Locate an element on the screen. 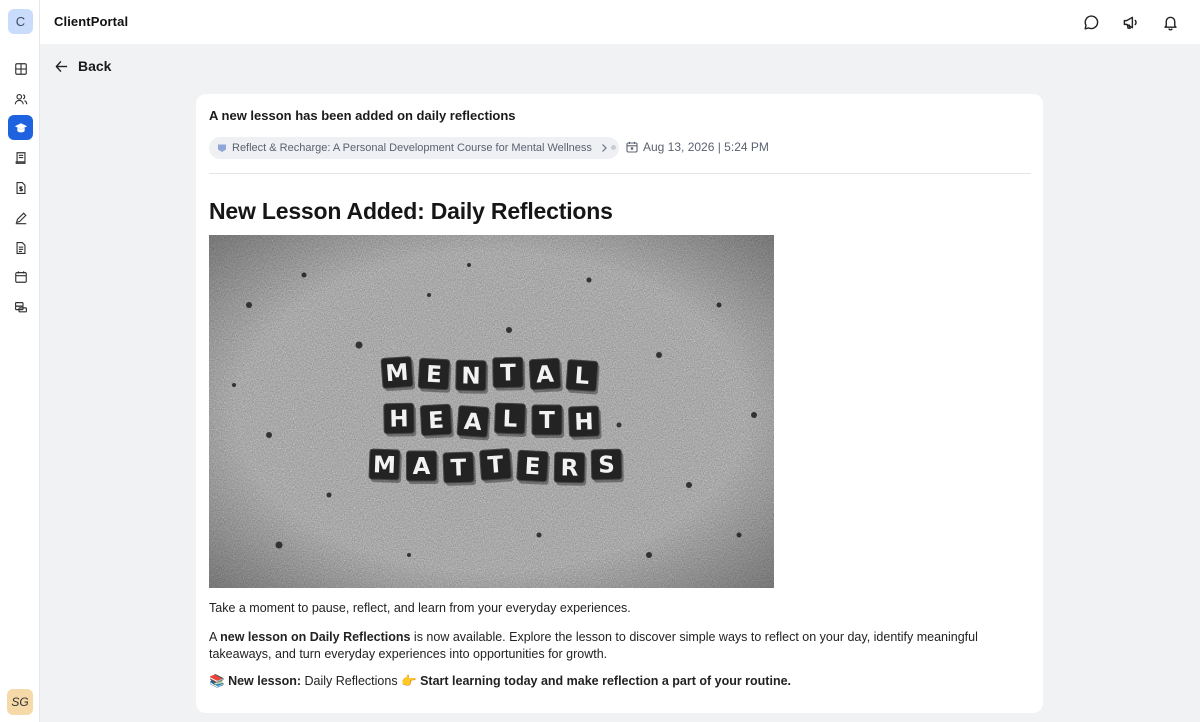 The height and width of the screenshot is (722, 1200). svg-text: N is located at coordinates (471, 376).